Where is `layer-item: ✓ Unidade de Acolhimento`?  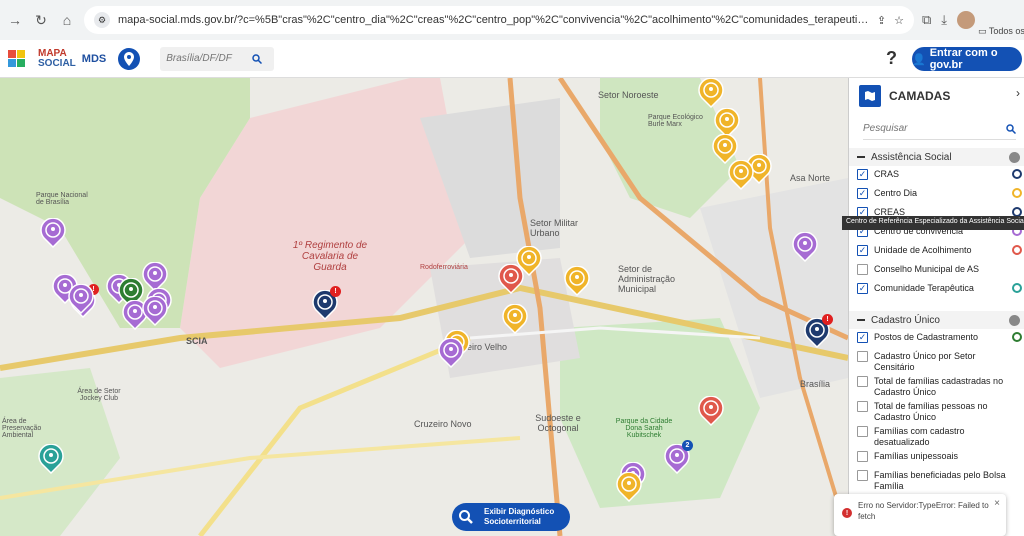
layer-item: ✓ Unidade de Acolhimento is located at coordinates (936, 251).